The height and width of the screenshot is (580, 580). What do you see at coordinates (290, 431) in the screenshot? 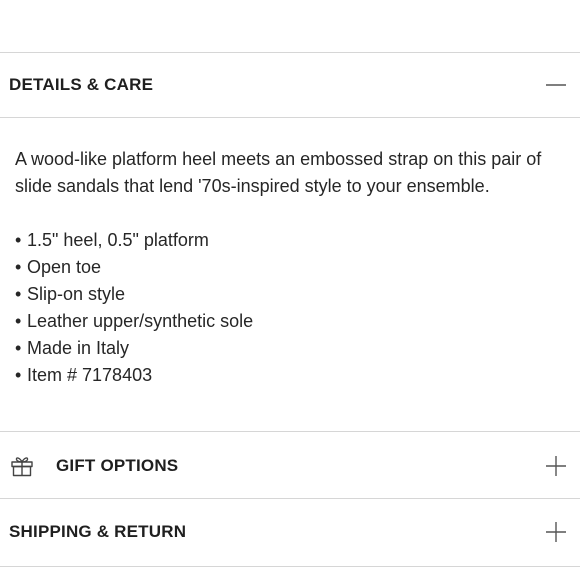
I see `divider-gift-top` at bounding box center [290, 431].